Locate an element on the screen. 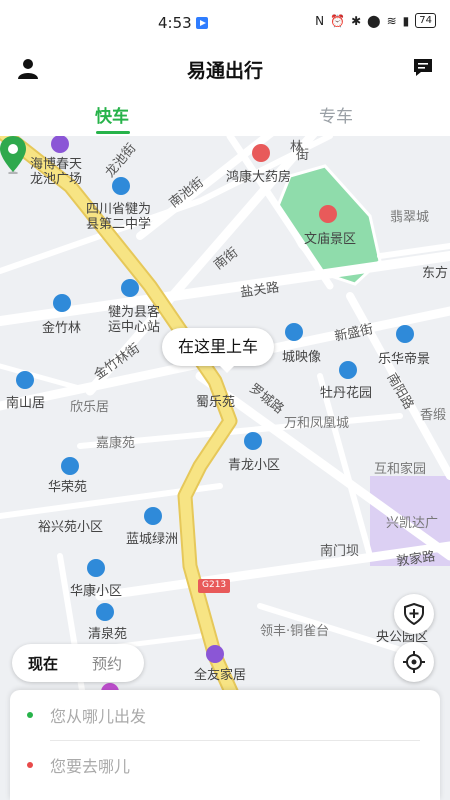 Image resolution: width=450 pixels, height=800 pixels. map-label: 翡翠城 is located at coordinates (410, 217).